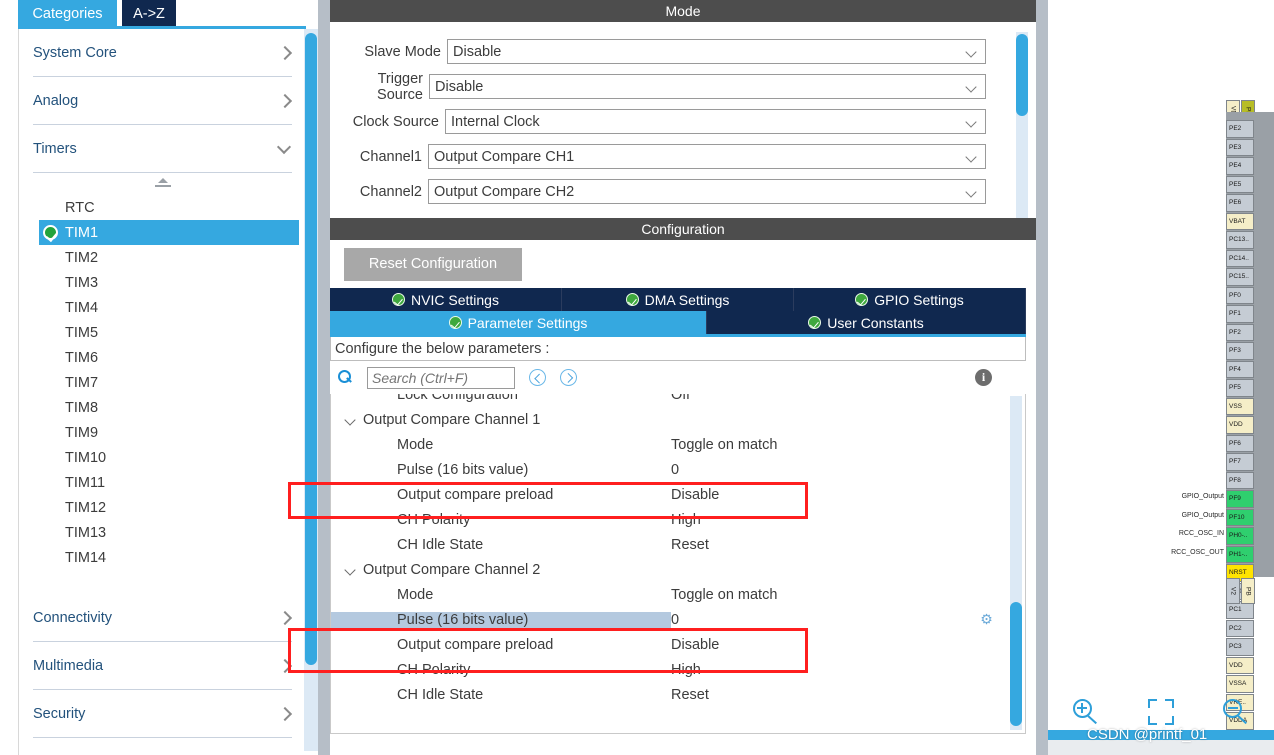  Describe the element at coordinates (162, 714) in the screenshot. I see `sidebar-item-security: Security` at that location.